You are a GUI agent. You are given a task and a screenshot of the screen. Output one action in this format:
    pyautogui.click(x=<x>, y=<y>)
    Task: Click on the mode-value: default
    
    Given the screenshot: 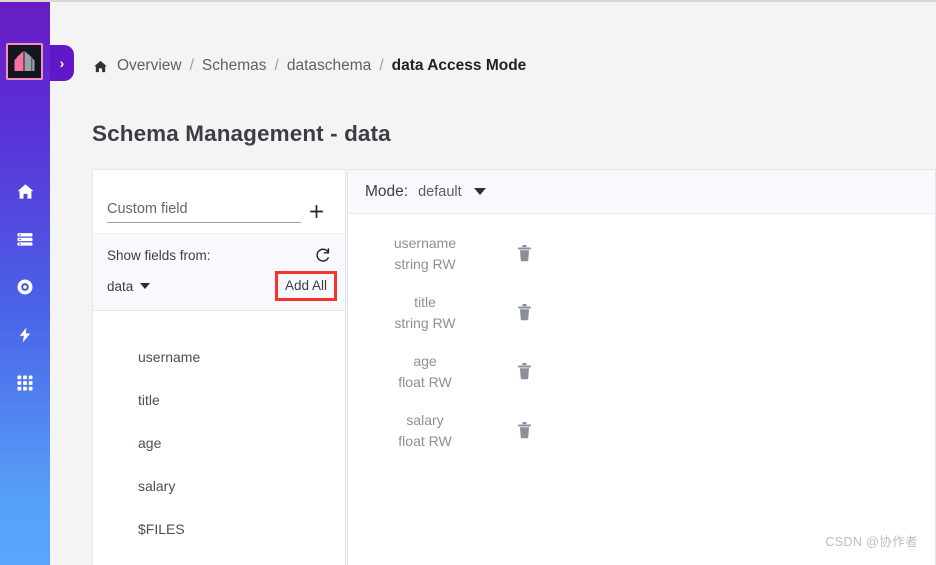 What is the action you would take?
    pyautogui.click(x=440, y=192)
    